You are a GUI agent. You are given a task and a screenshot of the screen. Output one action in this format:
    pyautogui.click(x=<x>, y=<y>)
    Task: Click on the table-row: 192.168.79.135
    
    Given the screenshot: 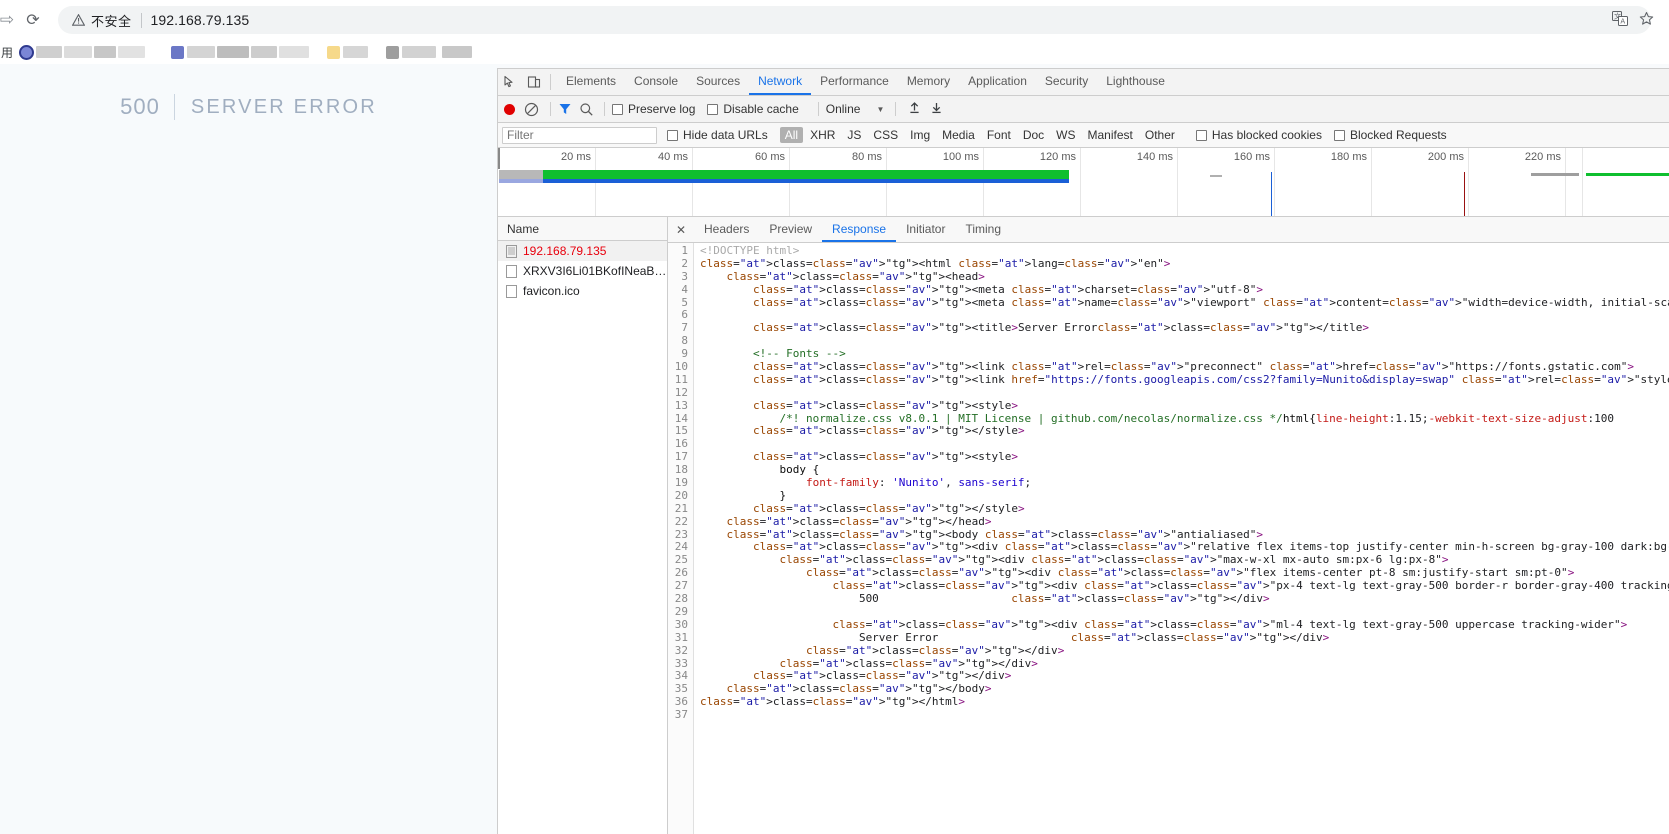 What is the action you would take?
    pyautogui.click(x=582, y=251)
    